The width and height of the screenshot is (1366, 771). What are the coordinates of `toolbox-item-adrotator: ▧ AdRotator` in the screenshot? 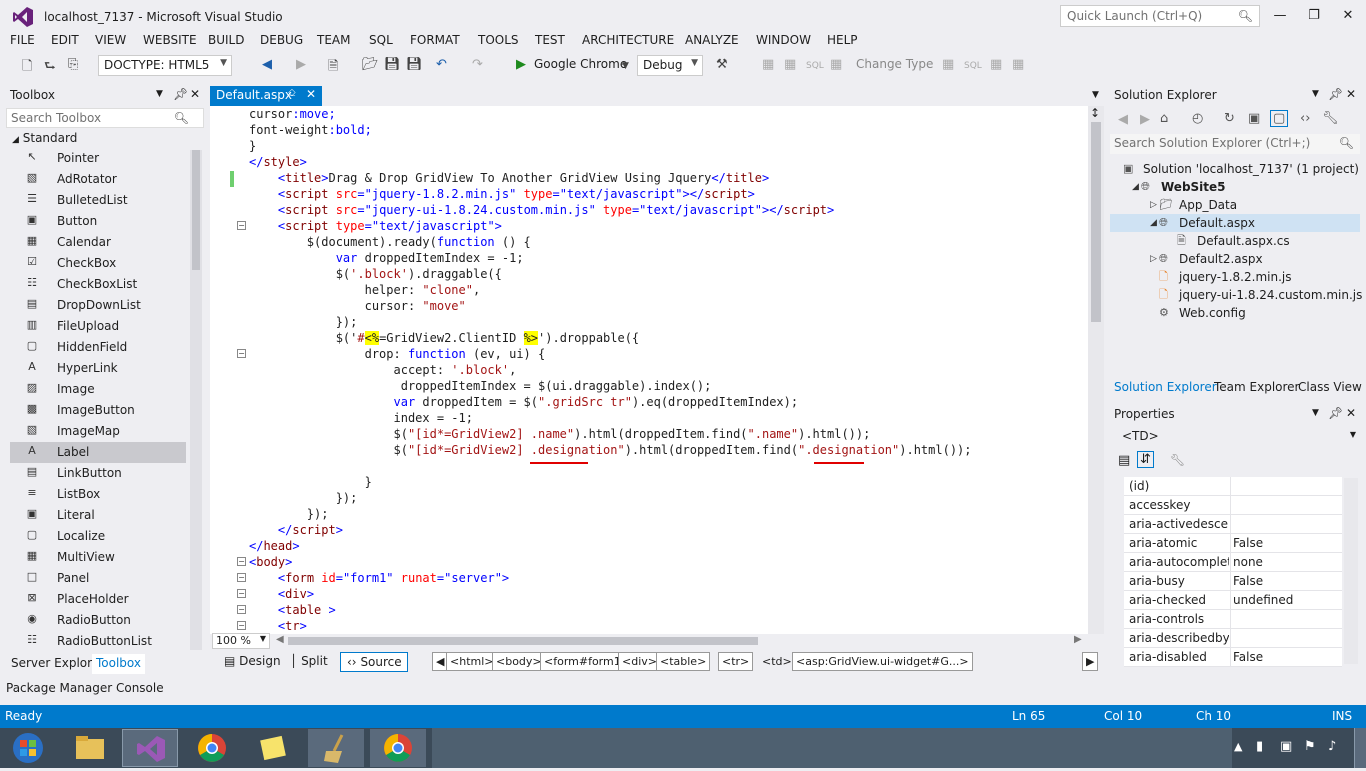 It's located at (98, 179).